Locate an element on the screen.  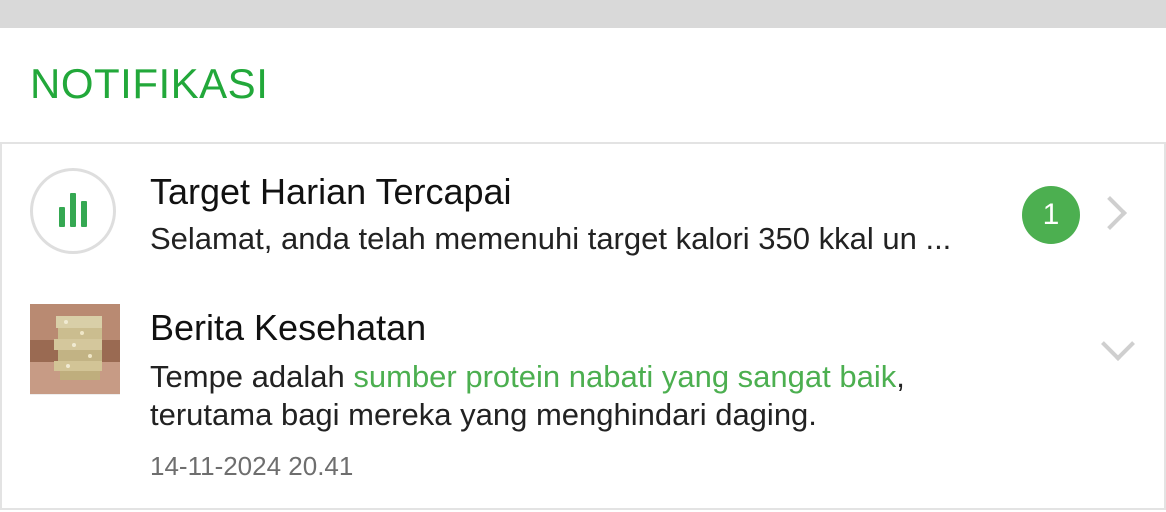
chevron-right-icon is located at coordinates (1110, 213).